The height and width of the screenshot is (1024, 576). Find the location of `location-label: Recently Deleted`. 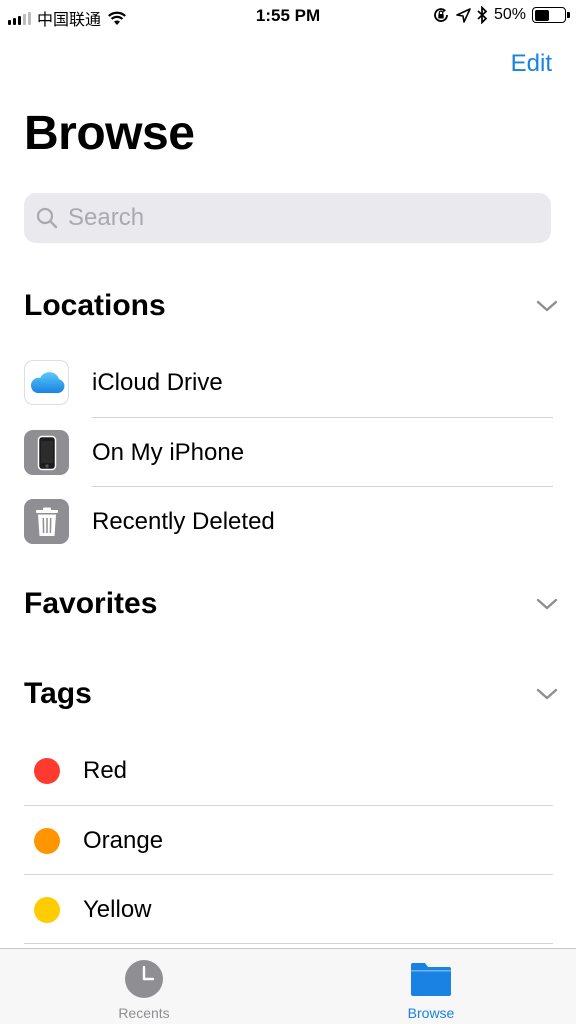

location-label: Recently Deleted is located at coordinates (183, 521).